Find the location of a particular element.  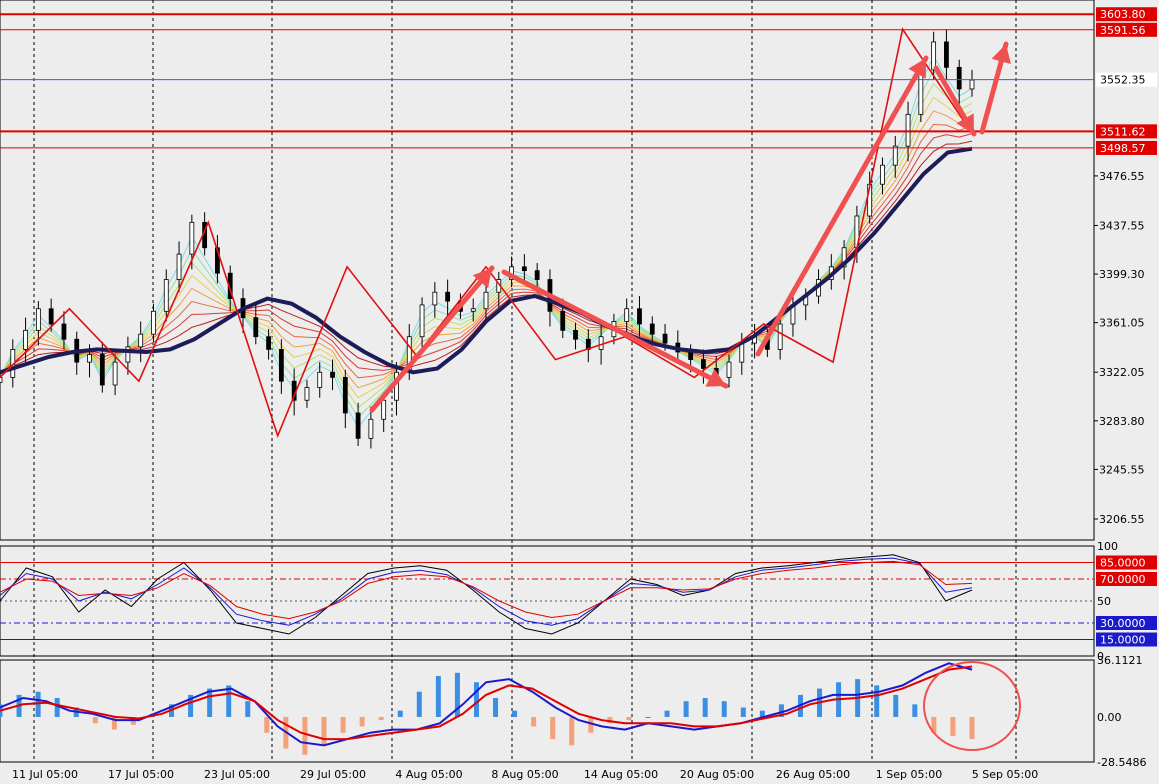

time-axis-label: 4 Aug 05:00 is located at coordinates (428, 774).